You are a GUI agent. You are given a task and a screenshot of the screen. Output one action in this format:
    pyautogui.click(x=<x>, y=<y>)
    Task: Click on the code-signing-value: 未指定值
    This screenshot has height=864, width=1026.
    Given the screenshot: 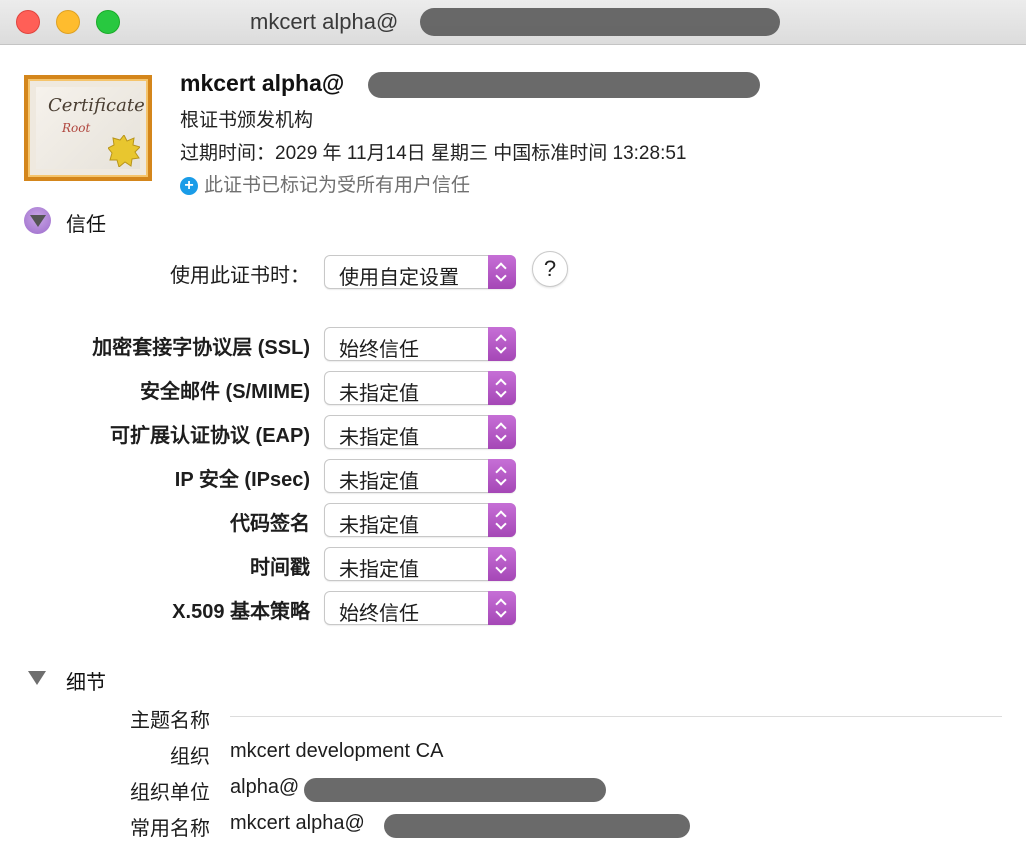 What is the action you would take?
    pyautogui.click(x=379, y=526)
    